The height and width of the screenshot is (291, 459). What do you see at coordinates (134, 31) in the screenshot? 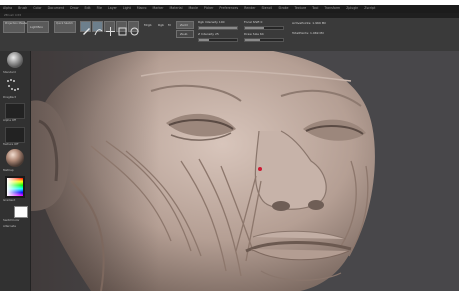
I see `rotate-icon` at bounding box center [134, 31].